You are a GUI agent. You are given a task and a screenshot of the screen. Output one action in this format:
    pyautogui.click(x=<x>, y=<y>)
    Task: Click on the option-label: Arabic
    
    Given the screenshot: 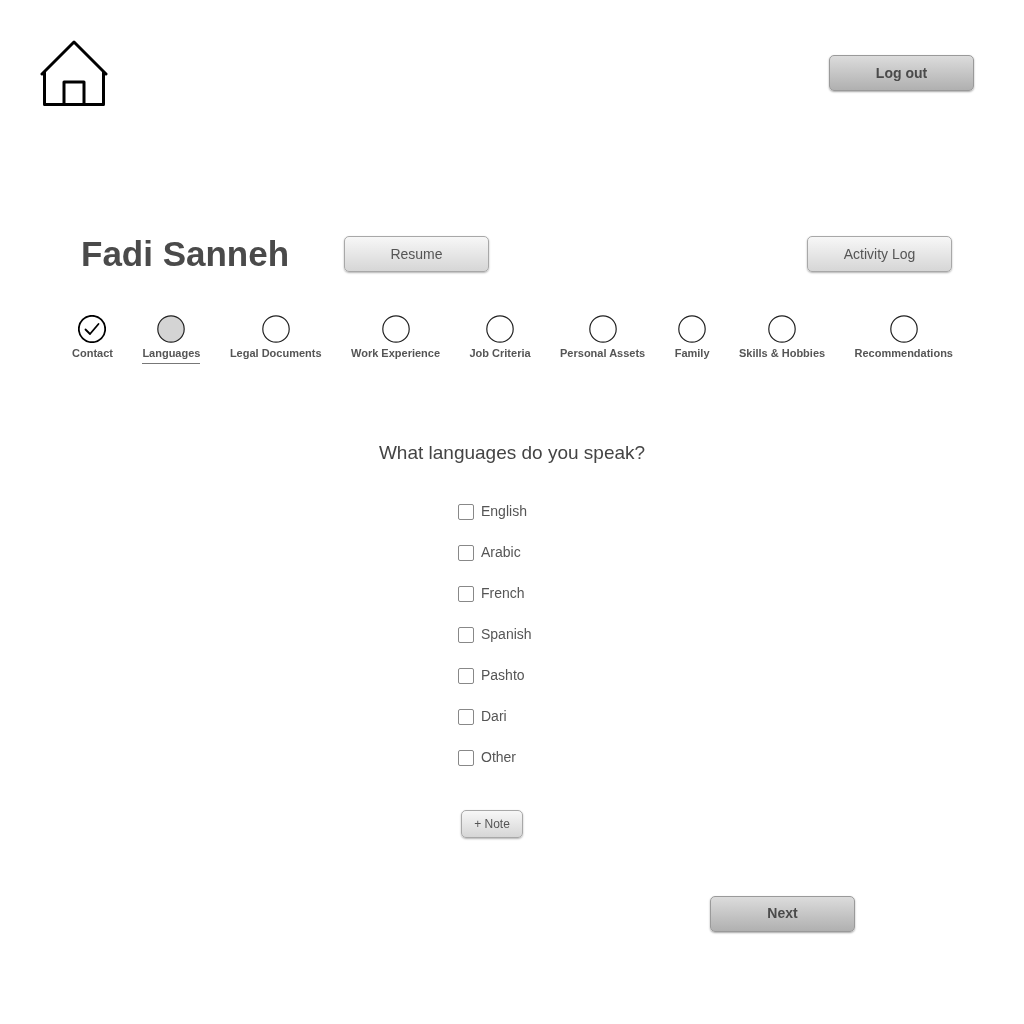 What is the action you would take?
    pyautogui.click(x=501, y=552)
    